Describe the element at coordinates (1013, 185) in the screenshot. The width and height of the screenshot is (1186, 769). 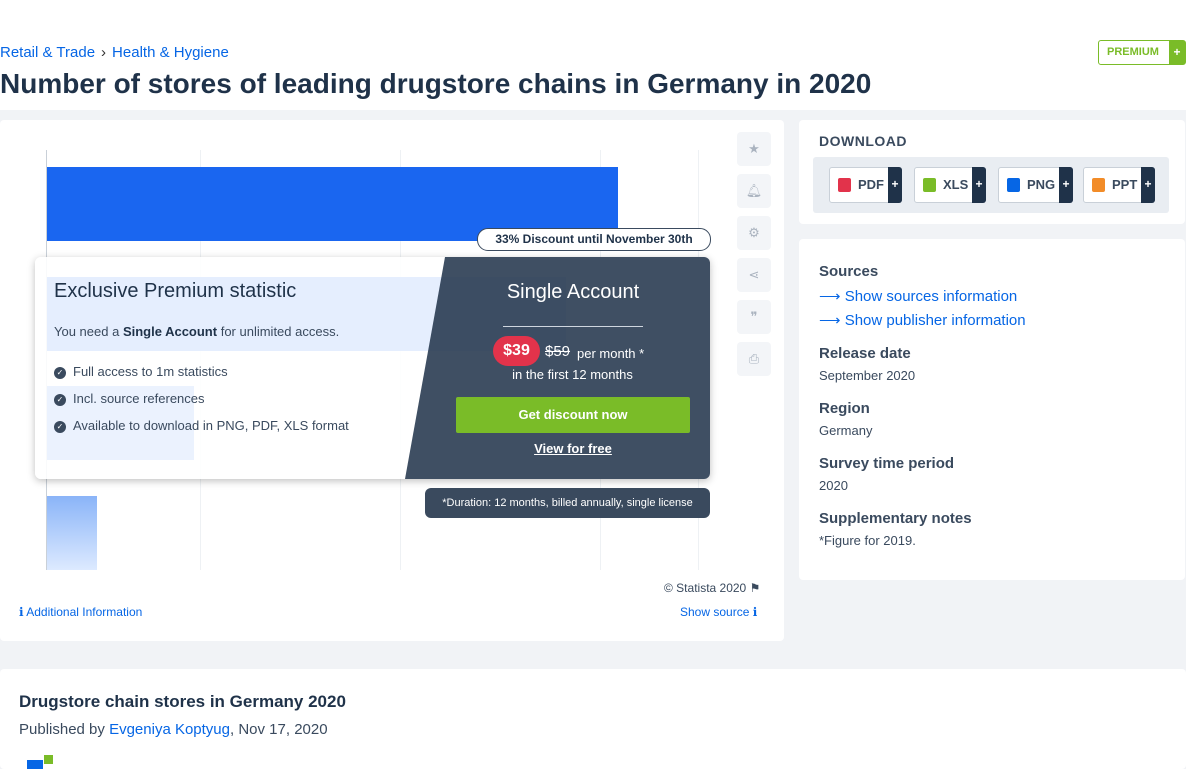
I see `png-file-icon` at that location.